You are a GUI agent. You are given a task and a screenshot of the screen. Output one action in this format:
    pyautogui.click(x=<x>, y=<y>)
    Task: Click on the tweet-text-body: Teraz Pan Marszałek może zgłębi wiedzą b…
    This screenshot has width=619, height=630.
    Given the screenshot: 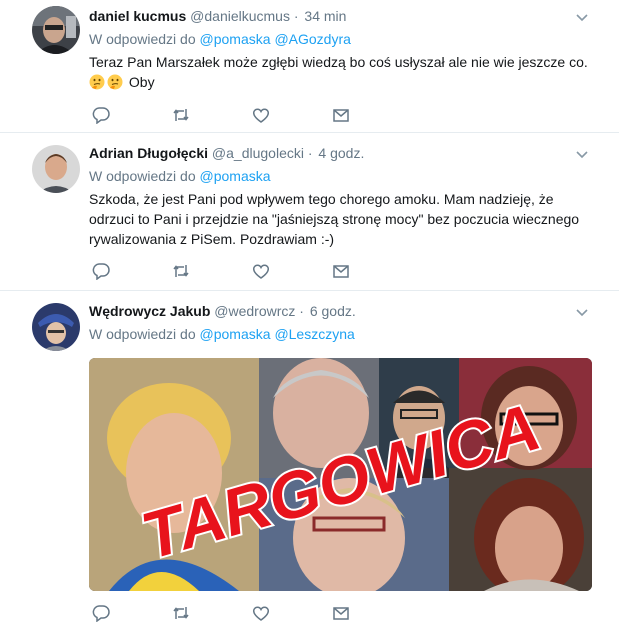 What is the action you would take?
    pyautogui.click(x=338, y=62)
    